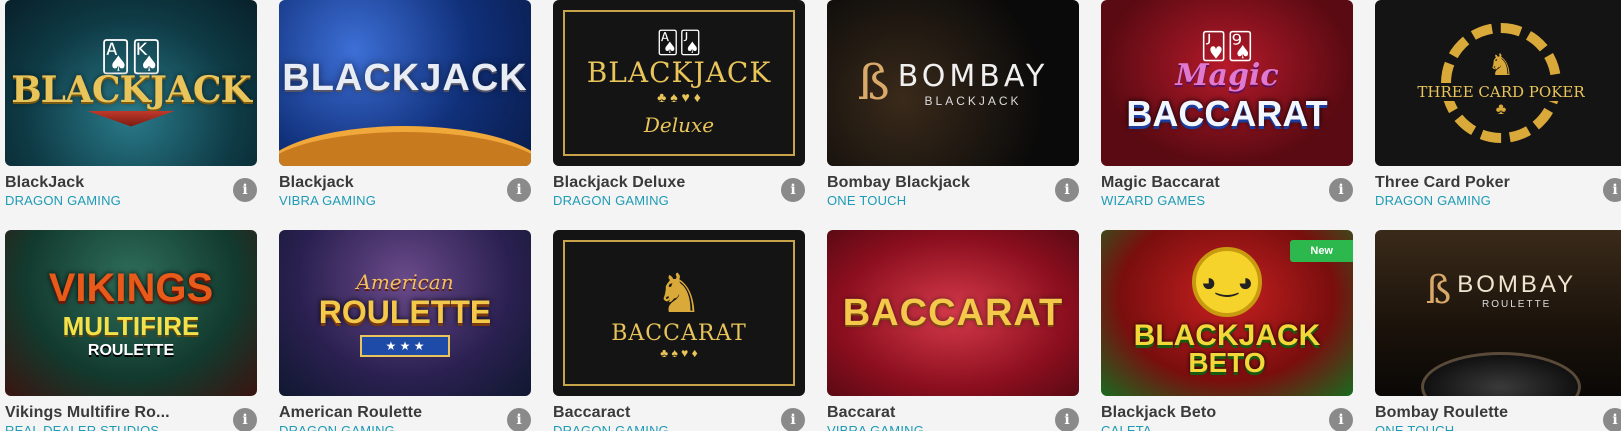 Image resolution: width=1621 pixels, height=431 pixels. What do you see at coordinates (112, 183) in the screenshot?
I see `game-title: BlackJack` at bounding box center [112, 183].